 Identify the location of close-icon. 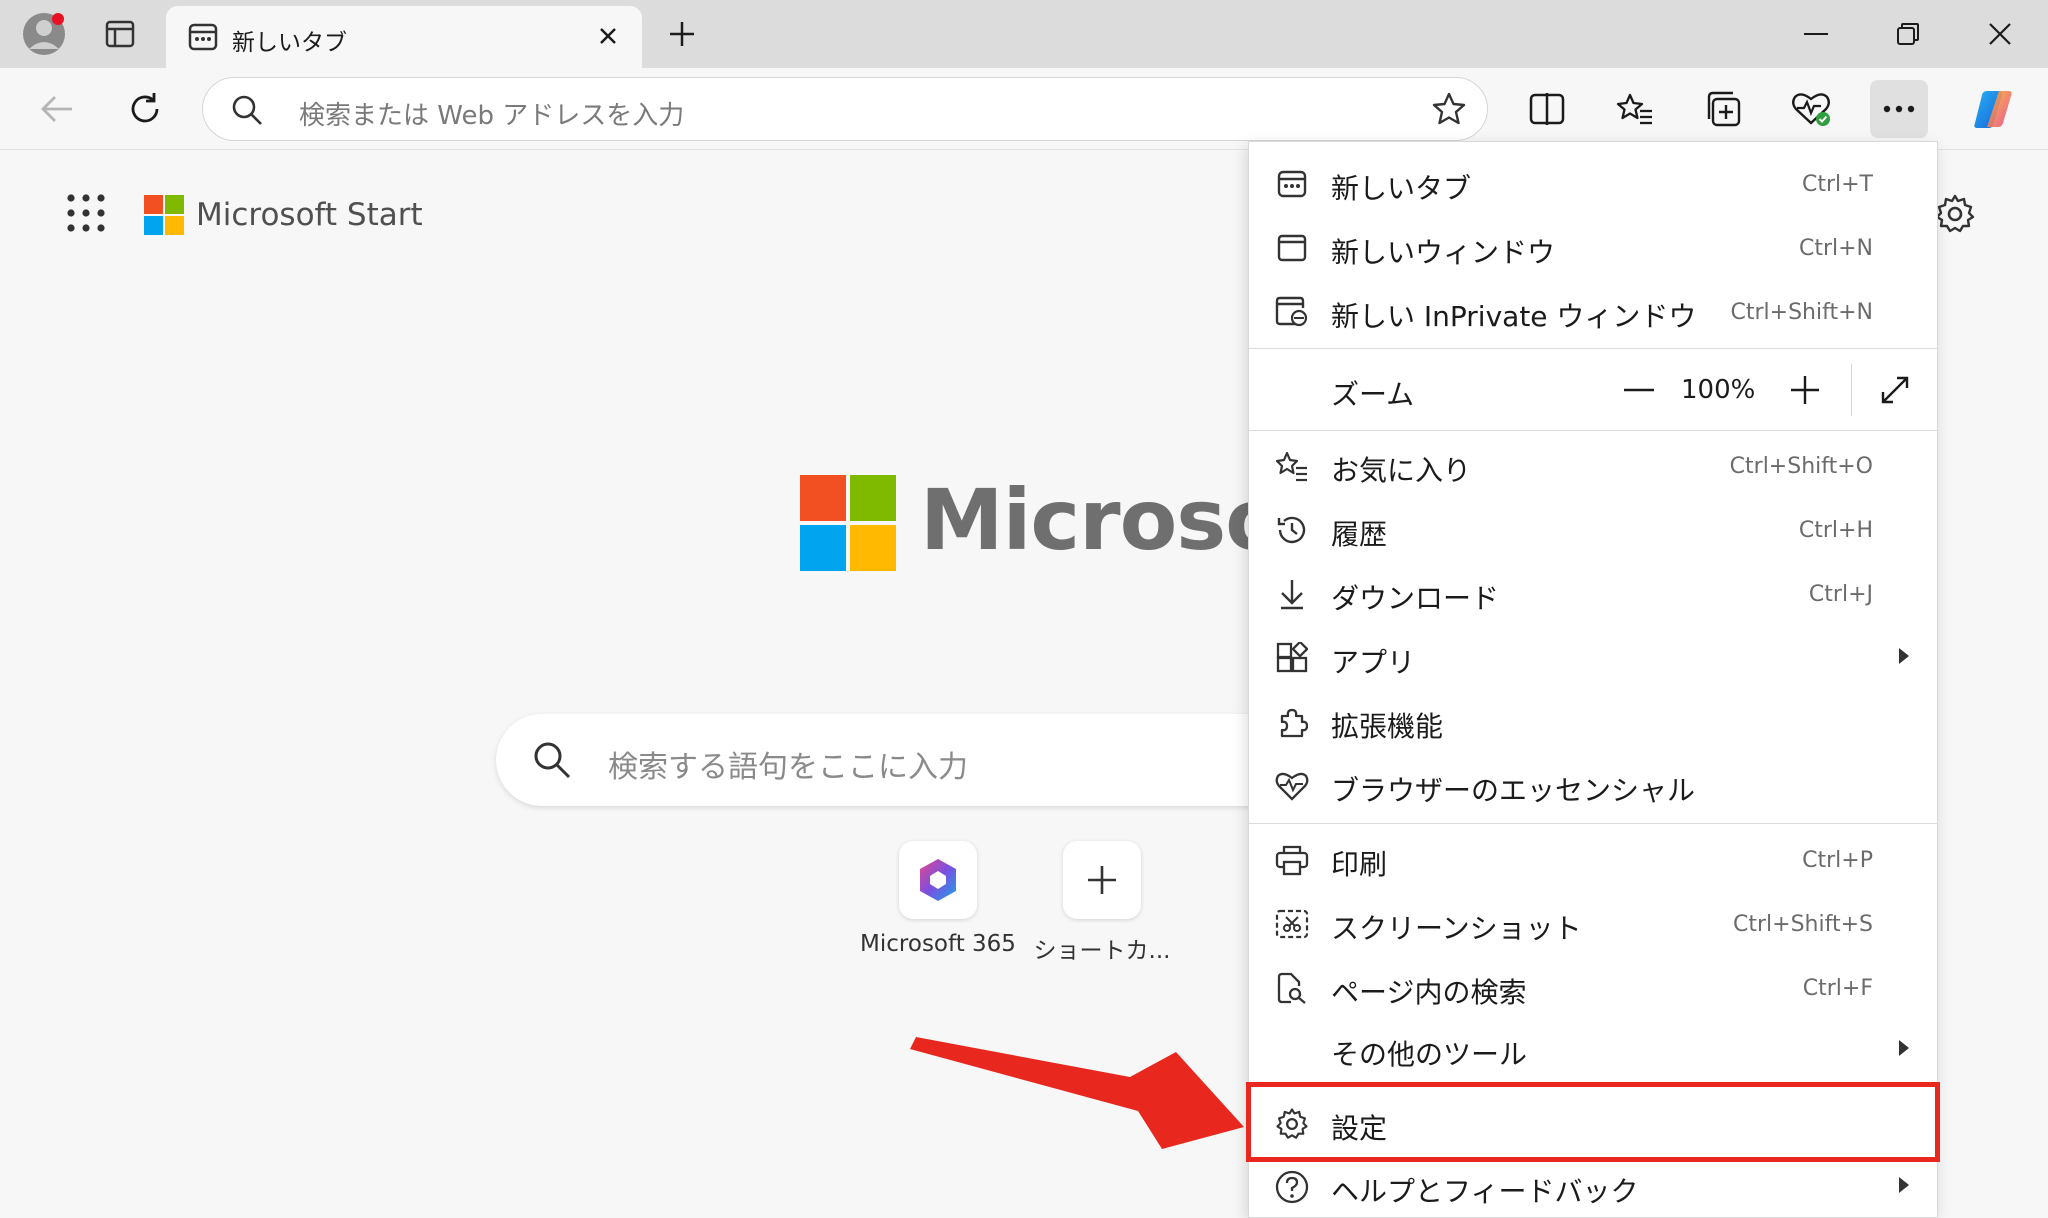
(2000, 34).